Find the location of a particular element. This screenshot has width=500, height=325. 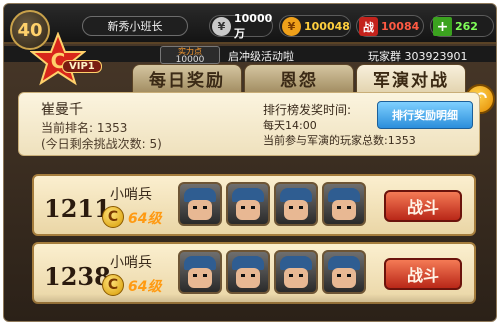

tab-bar: 每日奖励 恩怨 军演对战 is located at coordinates (300, 78).